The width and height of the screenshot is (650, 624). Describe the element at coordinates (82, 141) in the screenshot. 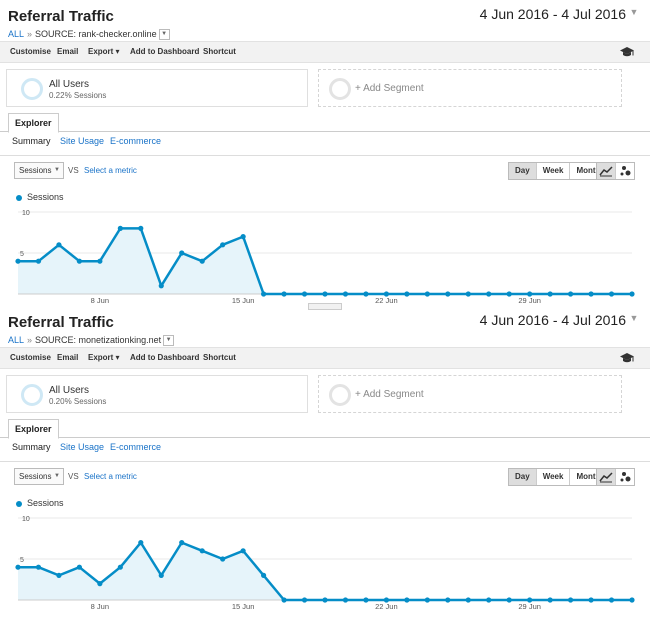

I see `subtab-site-usage: Site Usage` at that location.